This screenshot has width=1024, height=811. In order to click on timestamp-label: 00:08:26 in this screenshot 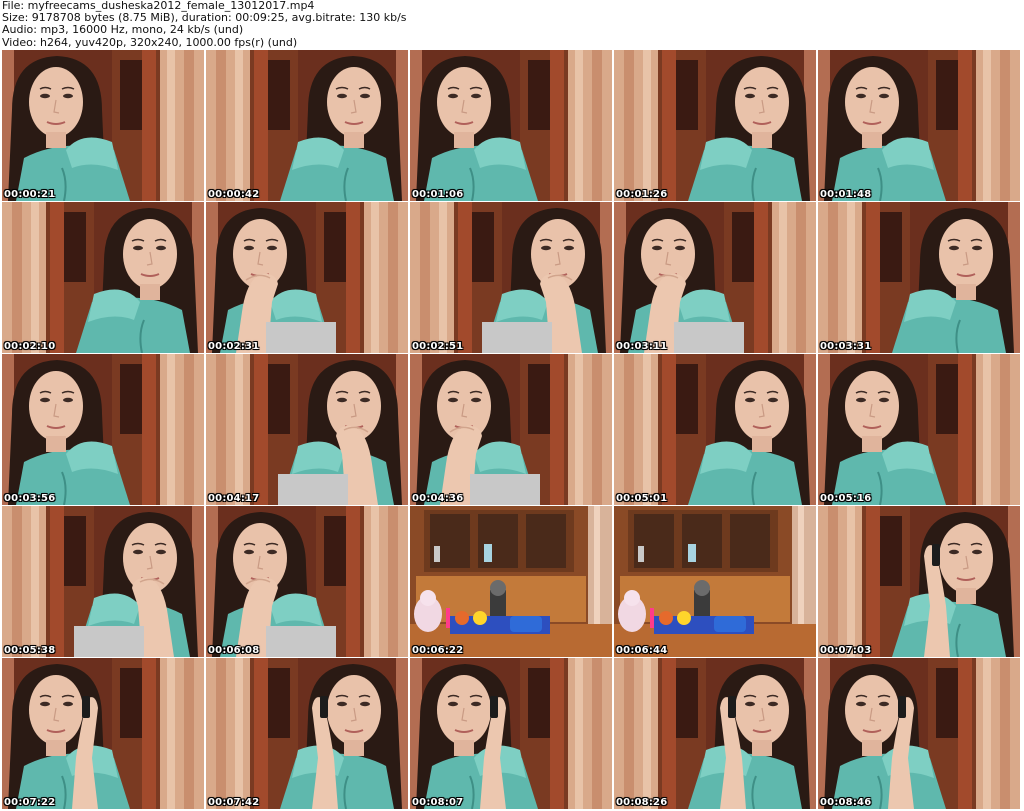, I will do `click(642, 802)`.